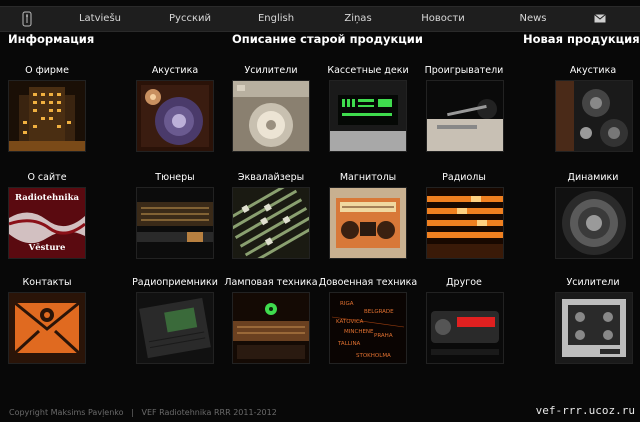 Image resolution: width=640 pixels, height=422 pixels. Describe the element at coordinates (359, 332) in the screenshot. I see `dial-city: MINCHENE` at that location.